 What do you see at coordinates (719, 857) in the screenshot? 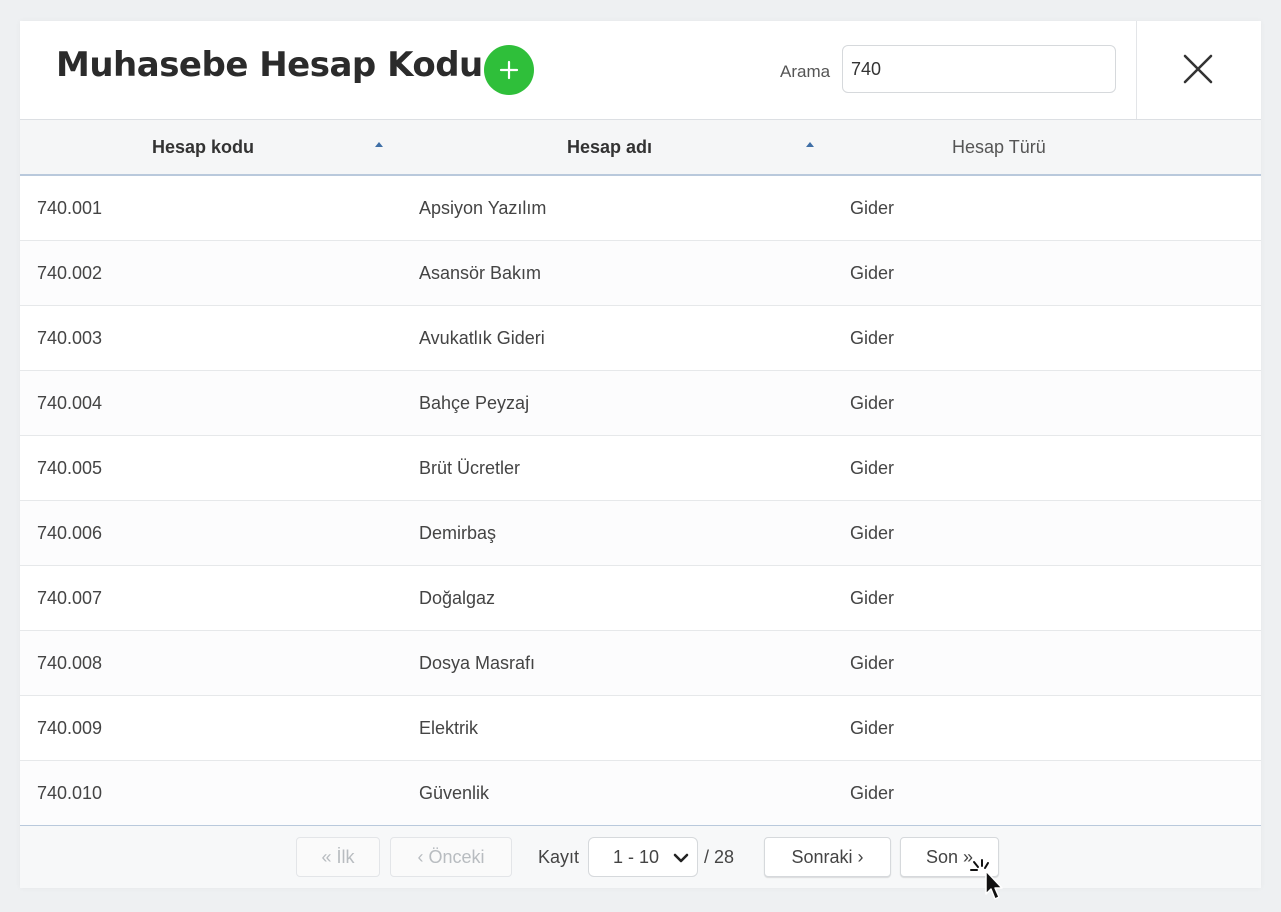
I see `total-records: / 28` at bounding box center [719, 857].